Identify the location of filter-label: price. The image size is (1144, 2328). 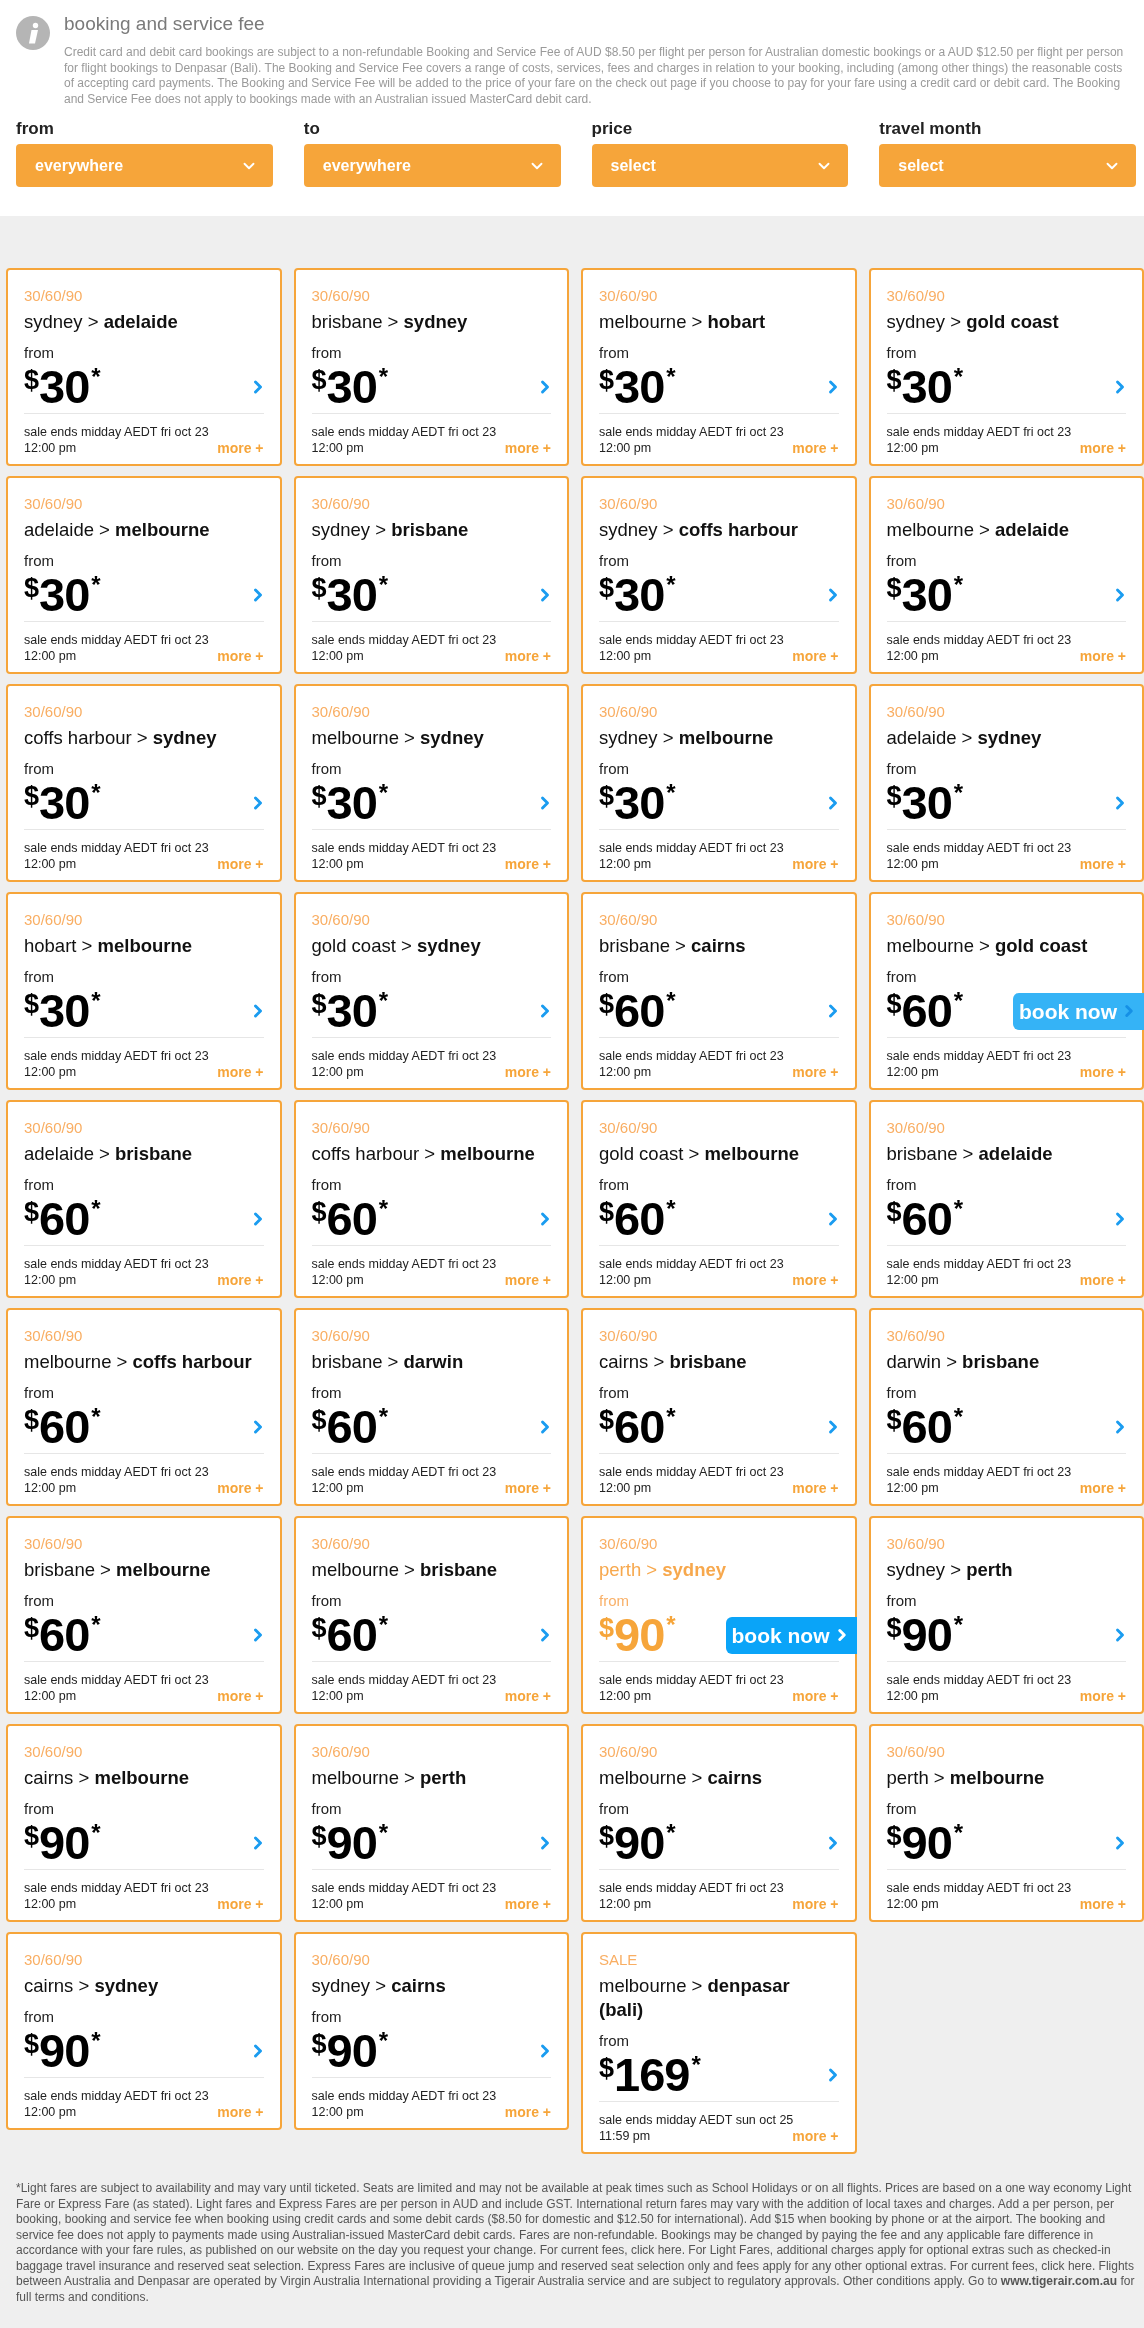
(612, 129).